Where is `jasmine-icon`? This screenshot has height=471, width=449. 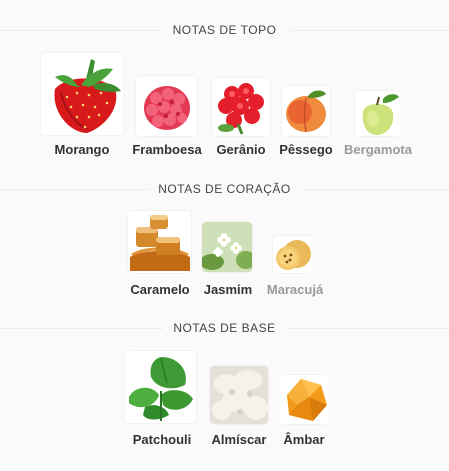 jasmine-icon is located at coordinates (227, 247).